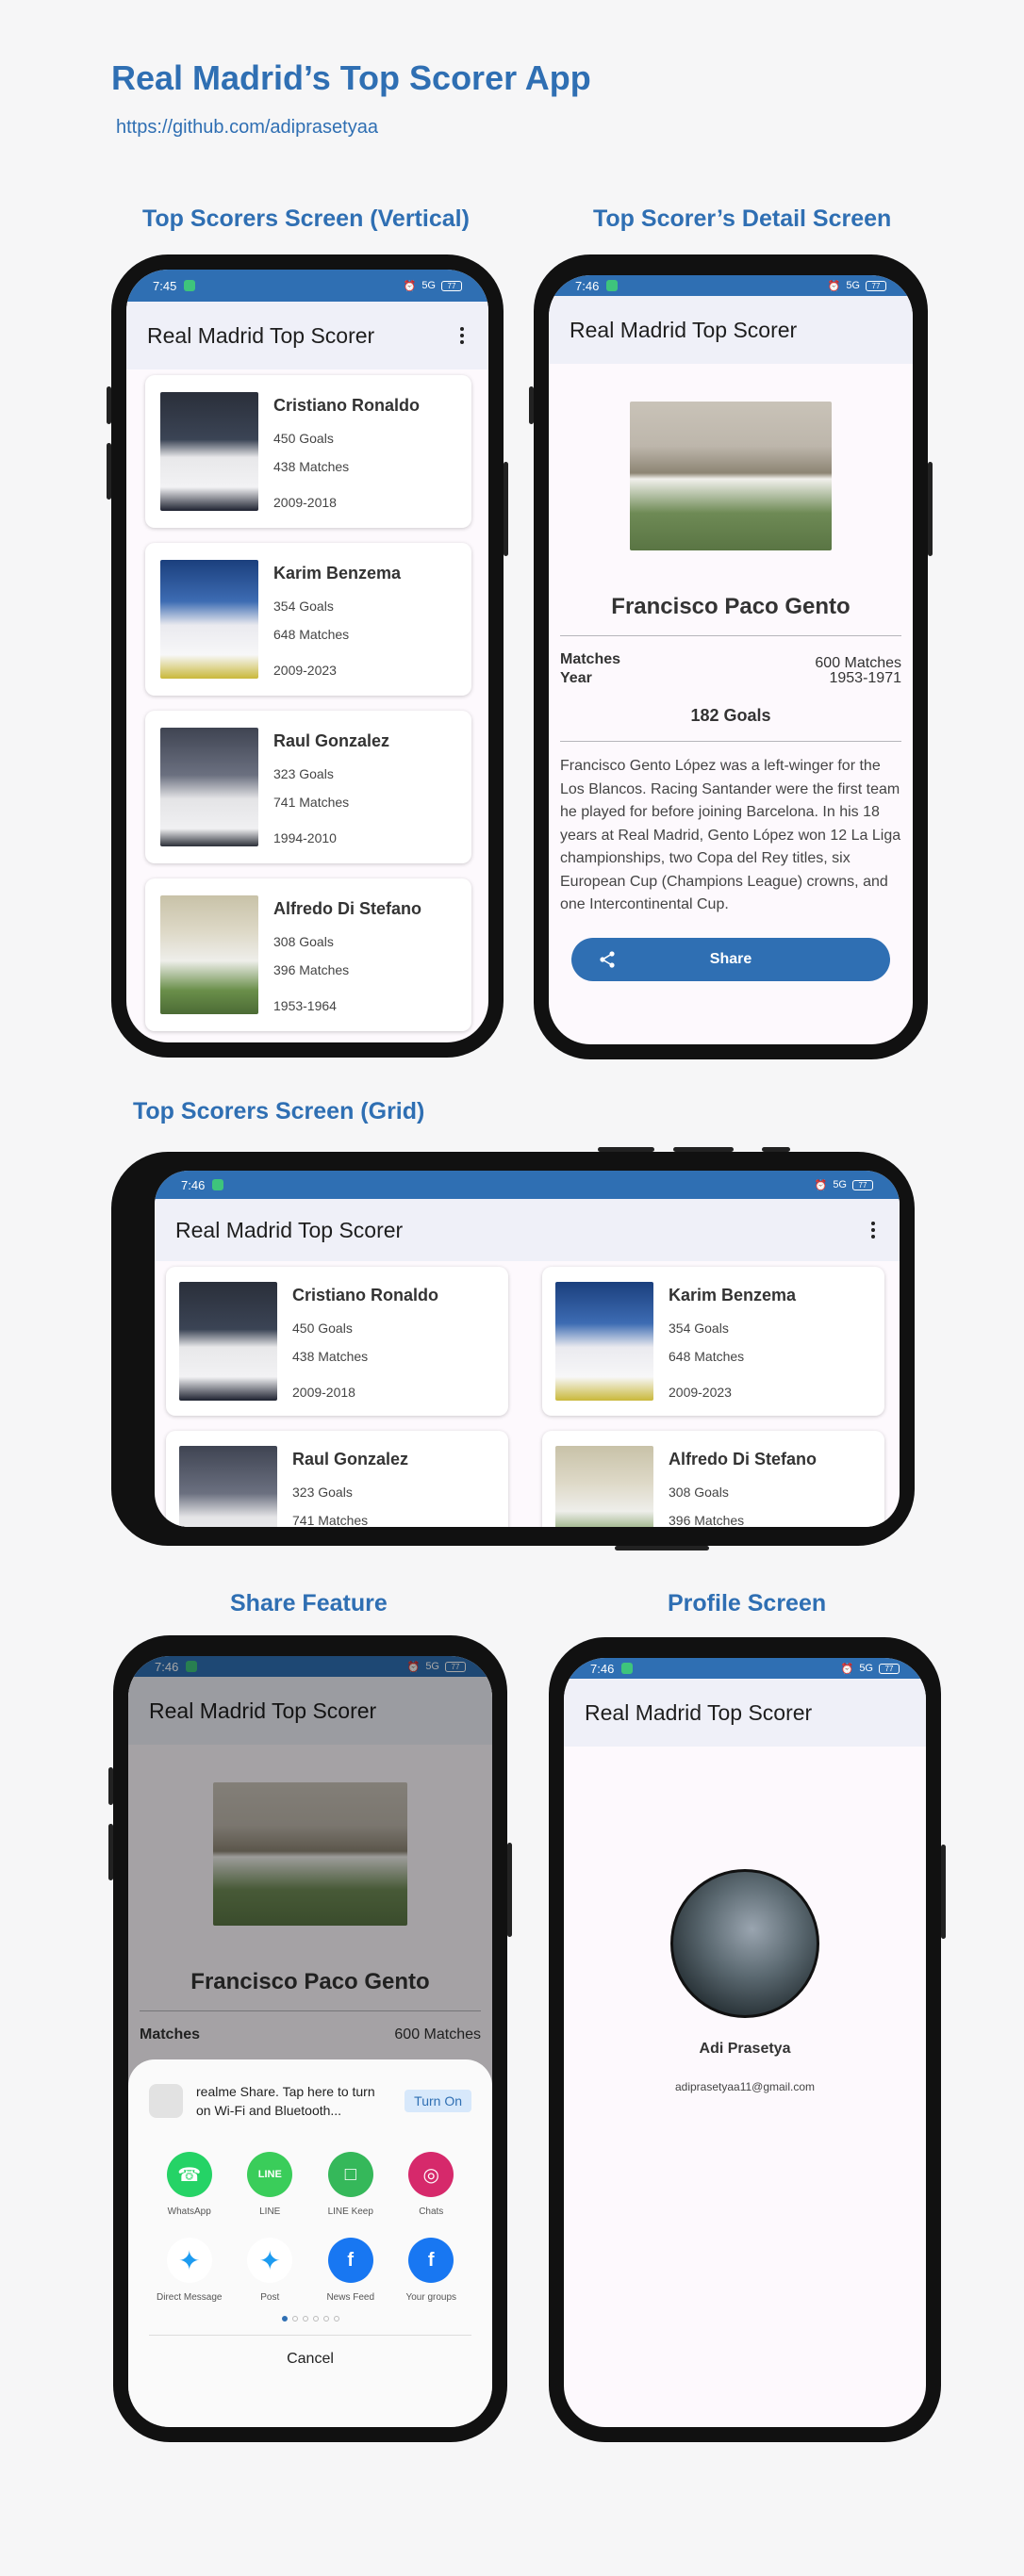 The width and height of the screenshot is (1024, 2576). I want to click on matches-row: Matches 600 Matches, so click(730, 661).